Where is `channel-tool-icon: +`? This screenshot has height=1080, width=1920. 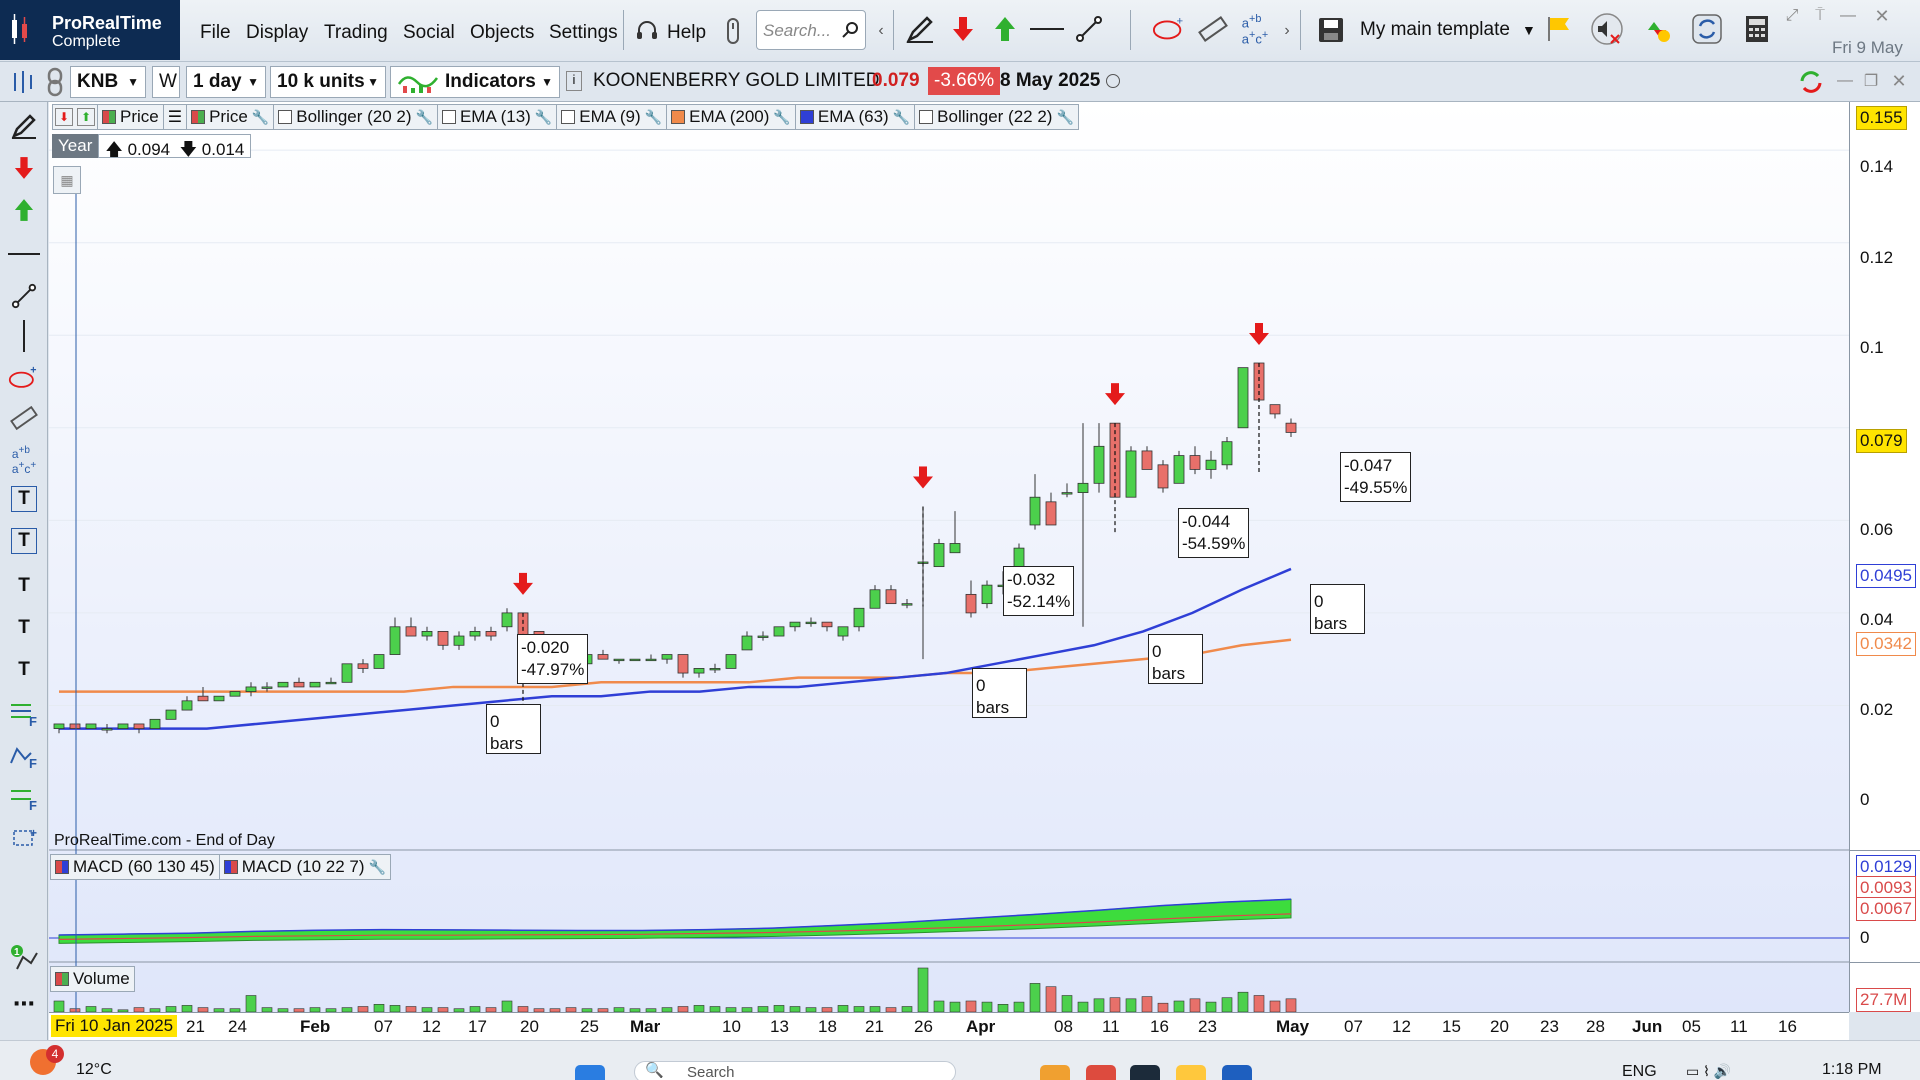
channel-tool-icon: + is located at coordinates (24, 840).